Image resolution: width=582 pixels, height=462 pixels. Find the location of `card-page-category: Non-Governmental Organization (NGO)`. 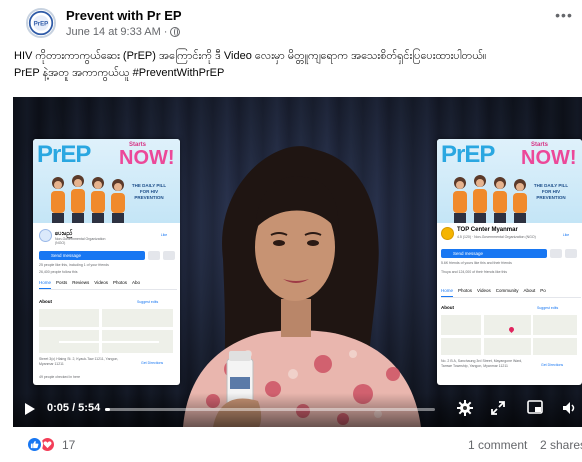

card-page-category: Non-Governmental Organization (NGO) is located at coordinates (80, 241).